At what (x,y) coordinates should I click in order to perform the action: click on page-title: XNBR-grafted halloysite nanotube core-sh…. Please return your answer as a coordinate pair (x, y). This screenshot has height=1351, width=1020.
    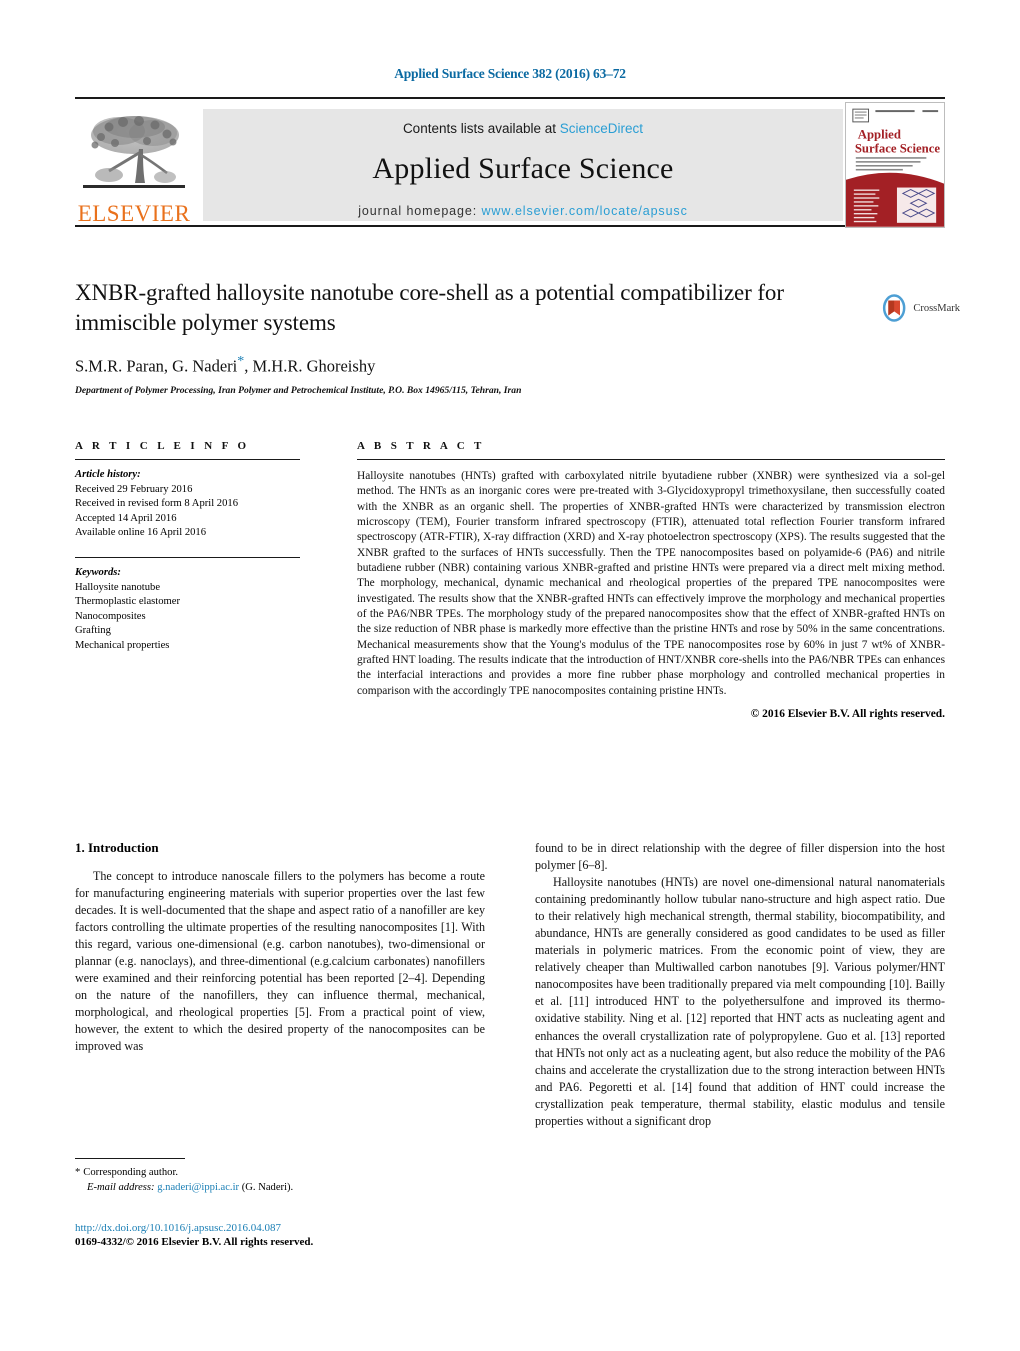
    Looking at the image, I should click on (429, 307).